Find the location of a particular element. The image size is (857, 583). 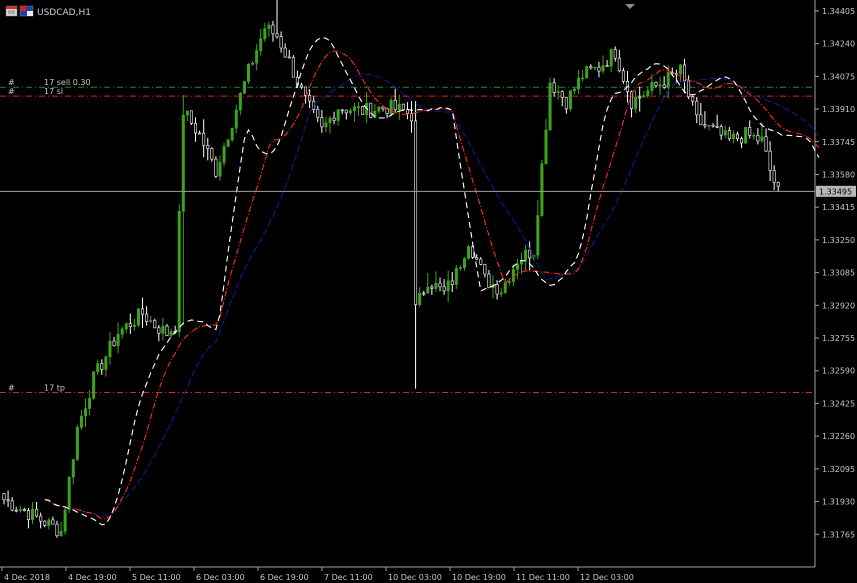

symbol-flag-icon is located at coordinates (26, 11).